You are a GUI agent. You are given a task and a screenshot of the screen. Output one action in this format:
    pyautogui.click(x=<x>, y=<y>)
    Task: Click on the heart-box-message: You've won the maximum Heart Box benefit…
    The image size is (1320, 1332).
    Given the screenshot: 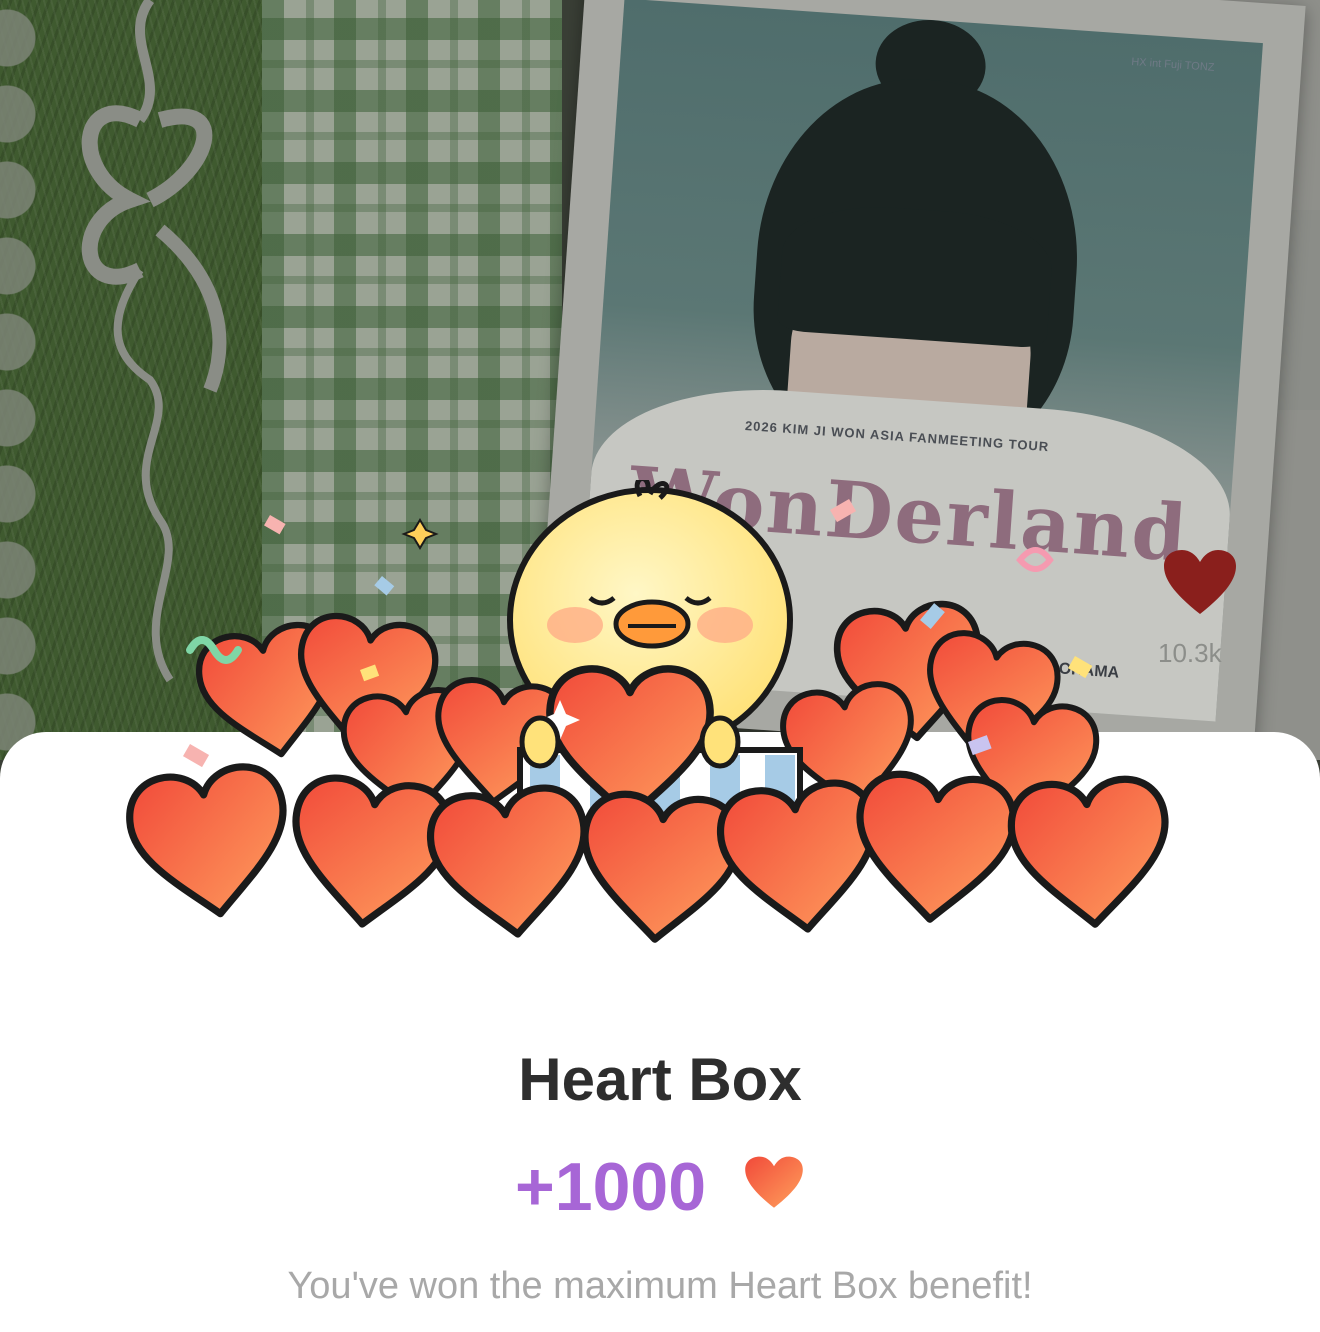 What is the action you would take?
    pyautogui.click(x=660, y=1286)
    